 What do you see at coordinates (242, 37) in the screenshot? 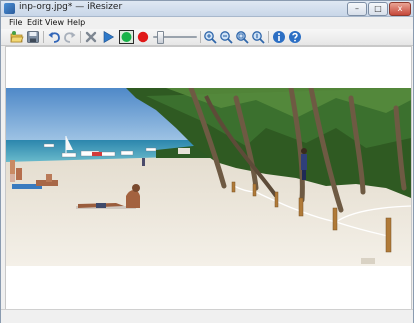
I see `zoom-fit-icon` at bounding box center [242, 37].